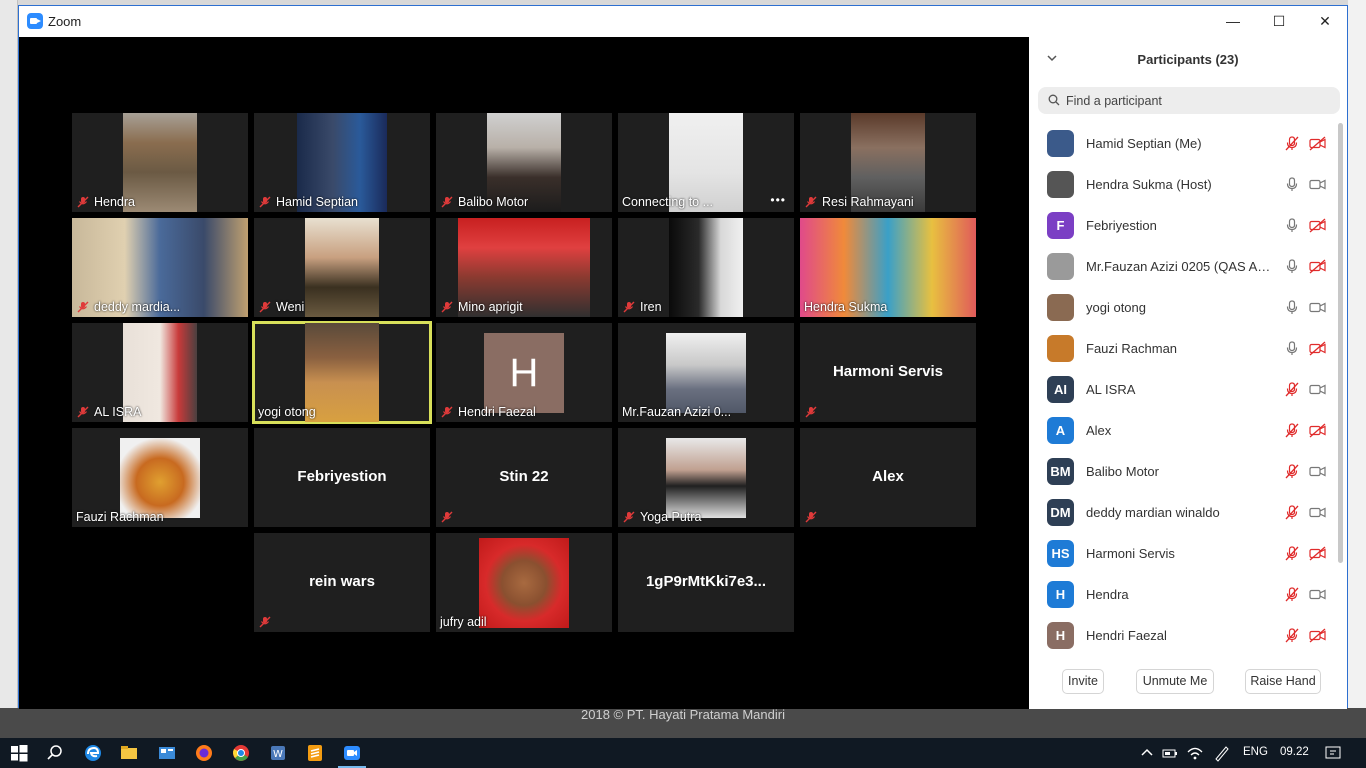 This screenshot has height=768, width=1366. Describe the element at coordinates (278, 753) in the screenshot. I see `app-icon: W` at that location.